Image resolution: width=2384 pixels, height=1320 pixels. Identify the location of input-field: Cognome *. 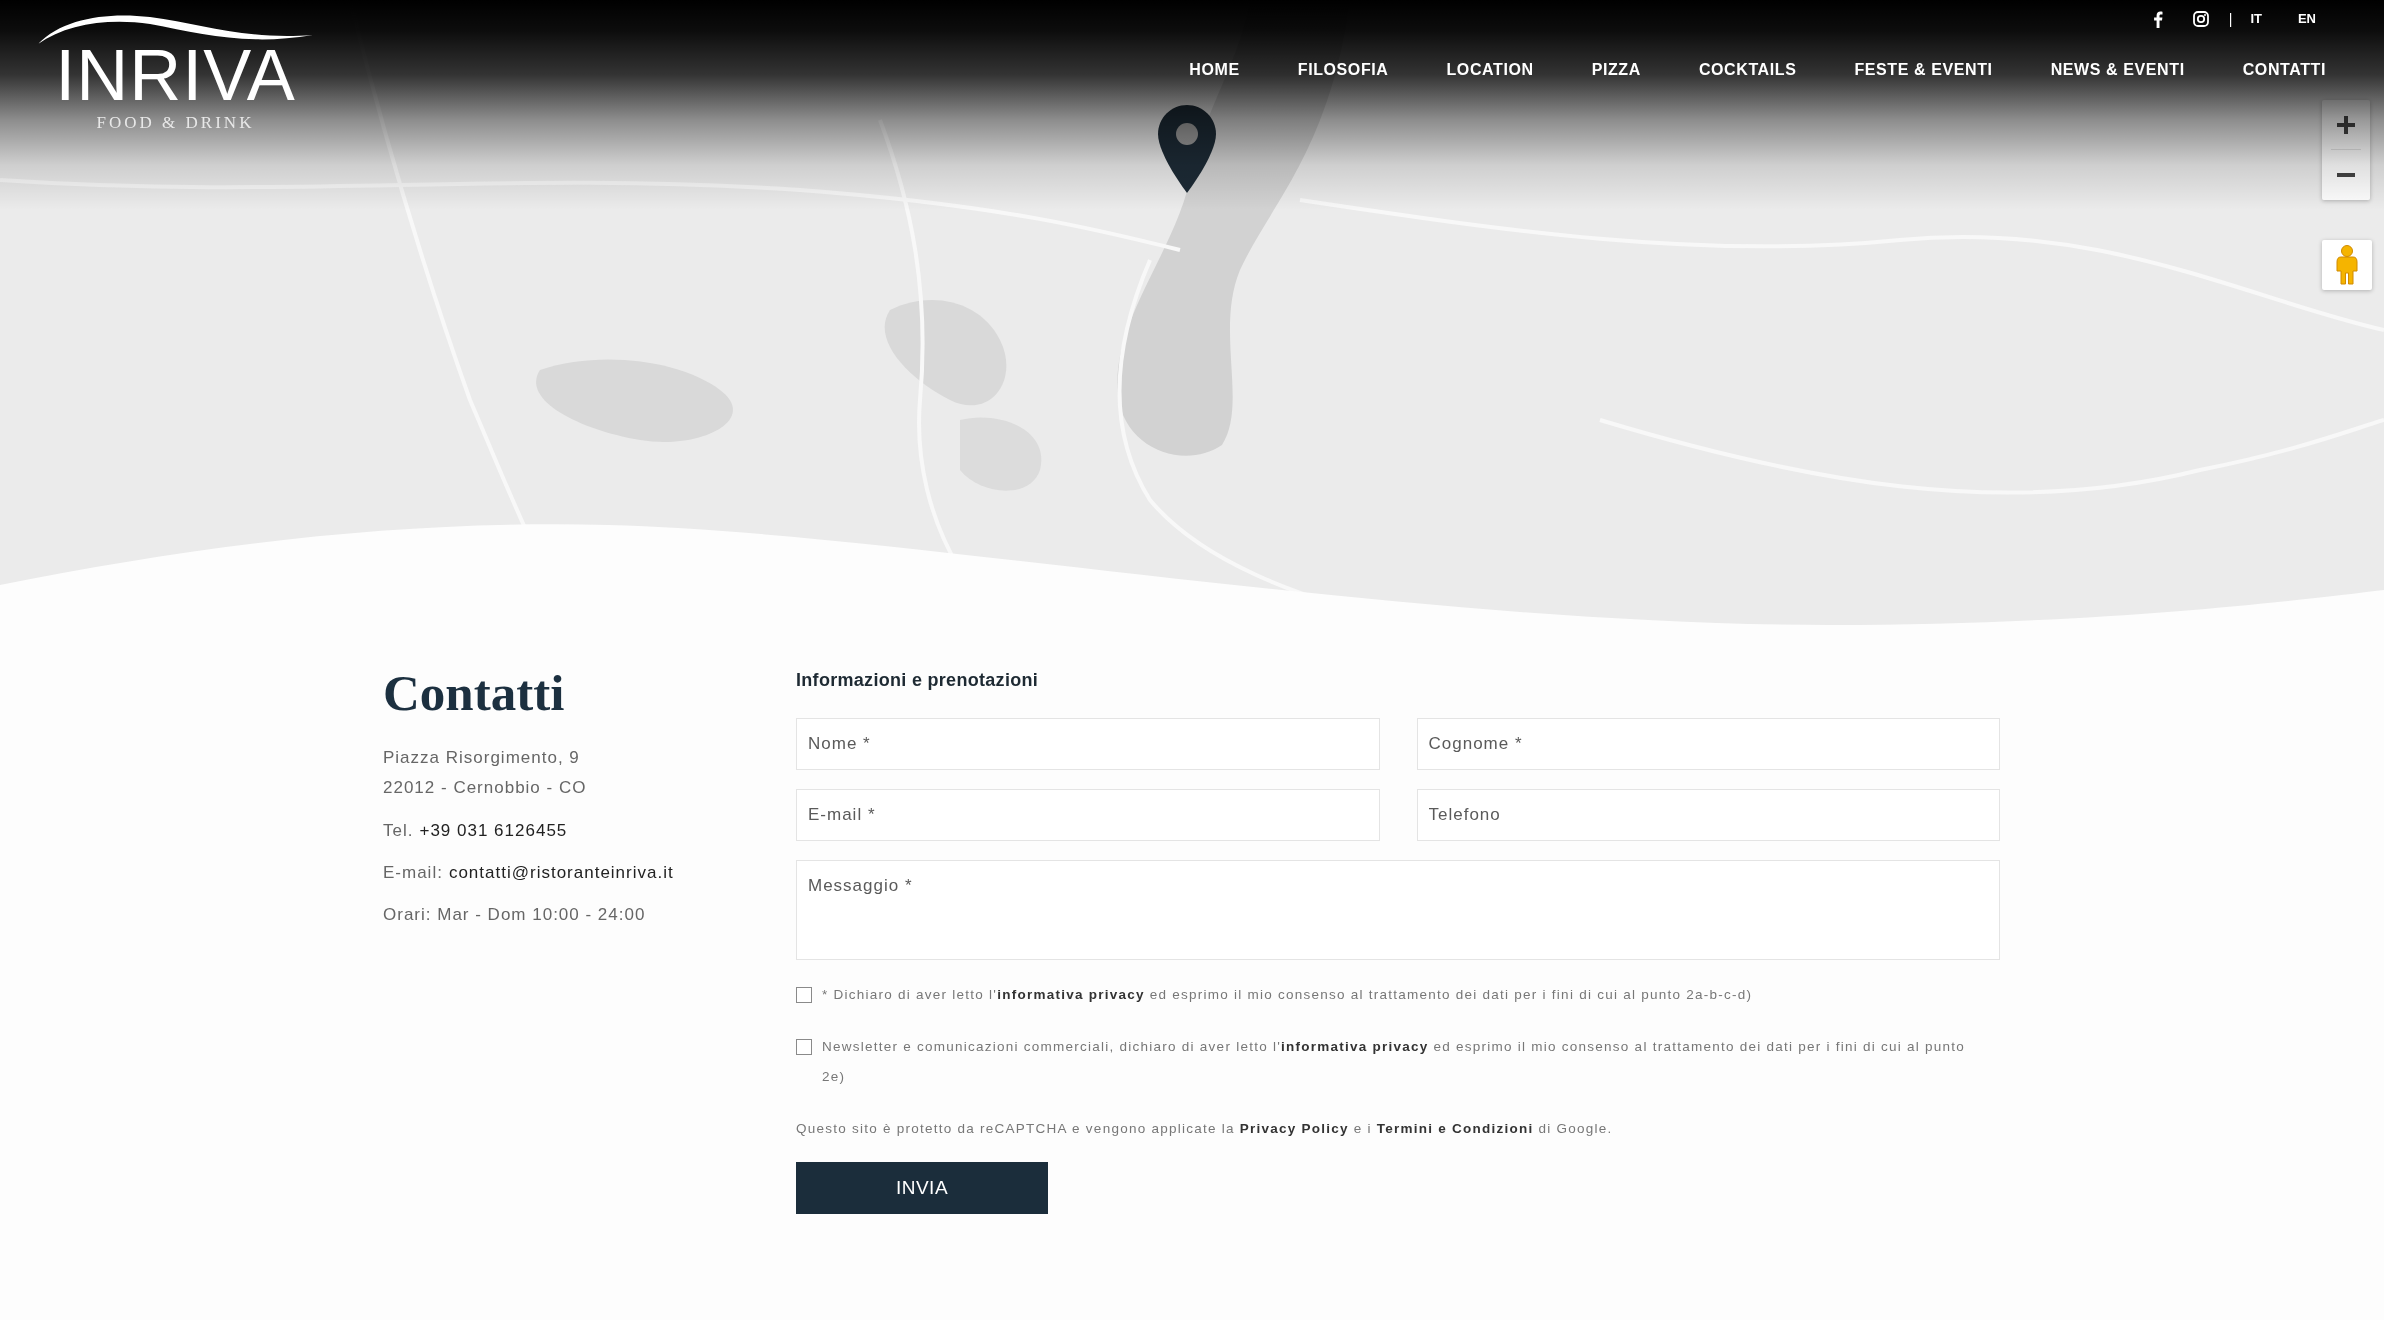
(1708, 744).